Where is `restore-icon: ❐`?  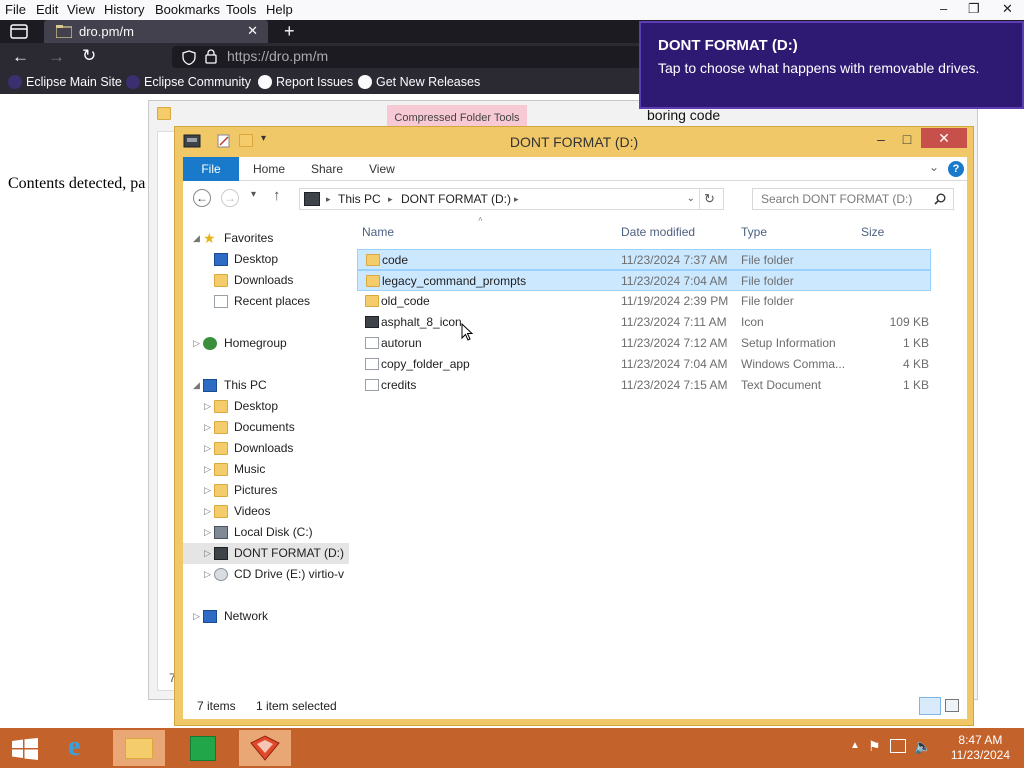
restore-icon: ❐ is located at coordinates (974, 9).